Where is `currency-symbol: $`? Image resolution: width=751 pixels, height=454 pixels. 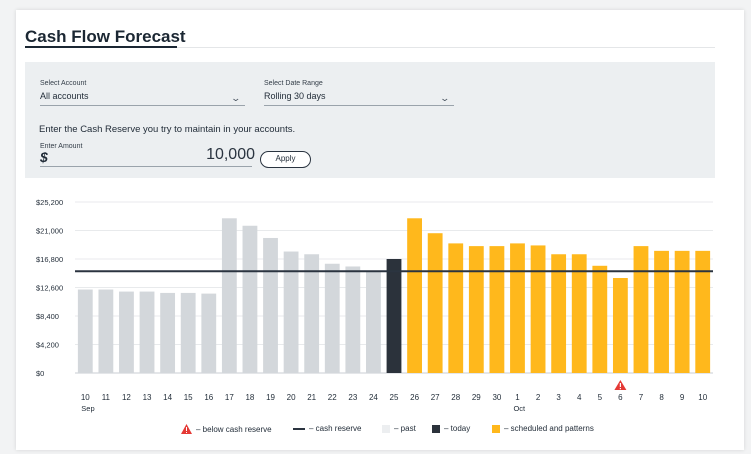 currency-symbol: $ is located at coordinates (44, 157).